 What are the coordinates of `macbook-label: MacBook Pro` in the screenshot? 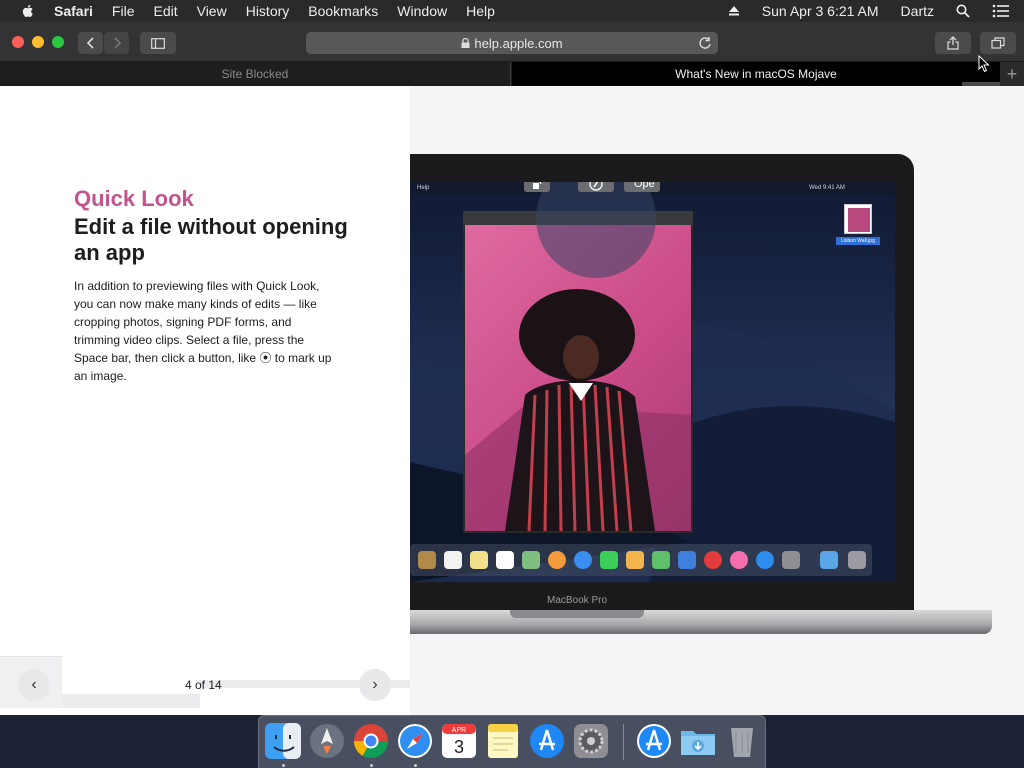 It's located at (577, 600).